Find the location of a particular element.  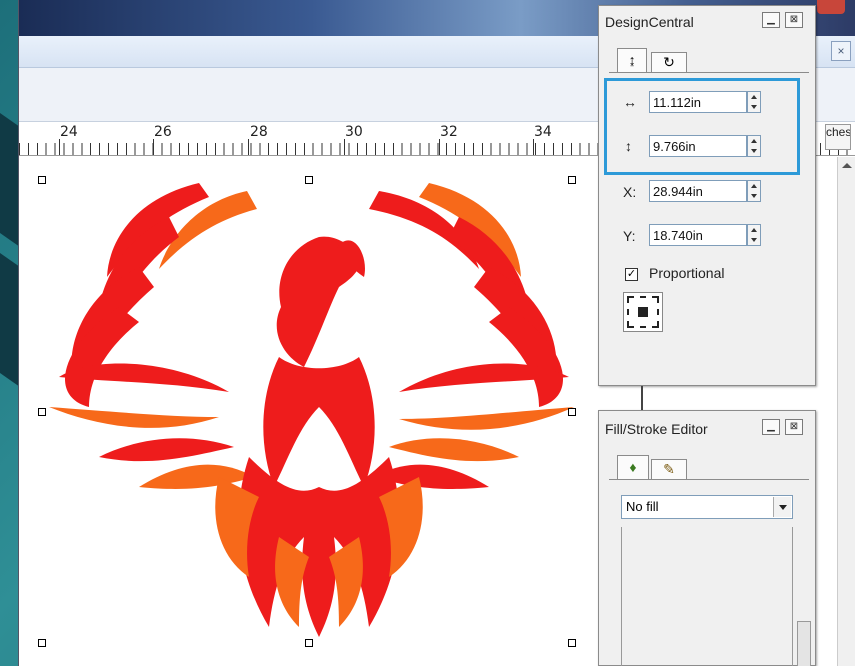

panel-title: DesignCentral is located at coordinates (649, 22).